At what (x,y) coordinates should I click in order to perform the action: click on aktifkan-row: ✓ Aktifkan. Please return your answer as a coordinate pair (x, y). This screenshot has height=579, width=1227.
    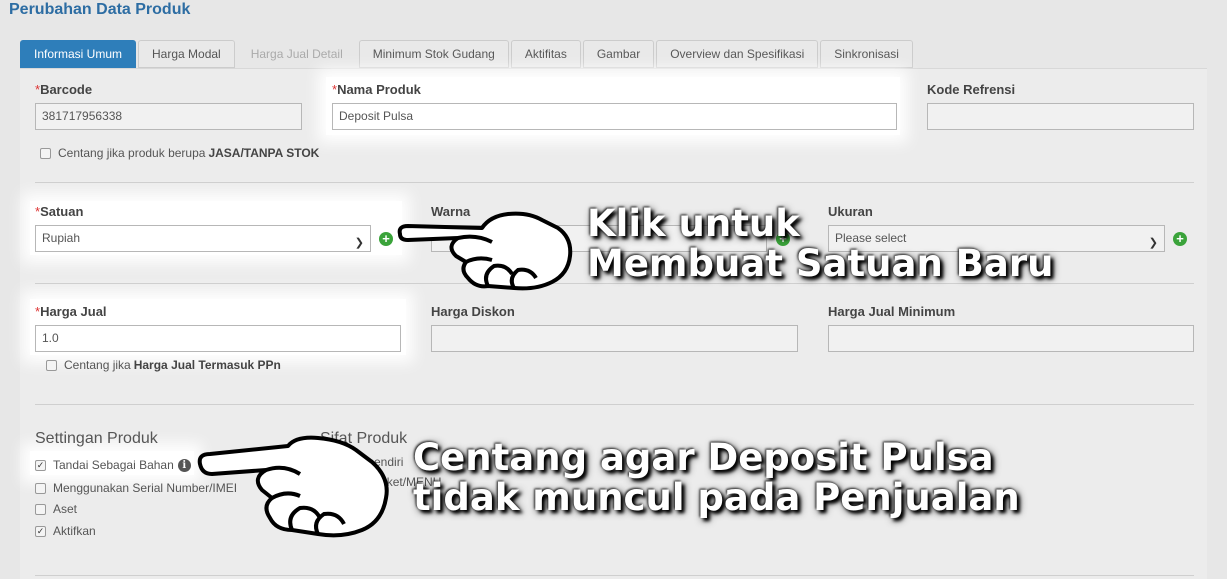
    Looking at the image, I should click on (65, 531).